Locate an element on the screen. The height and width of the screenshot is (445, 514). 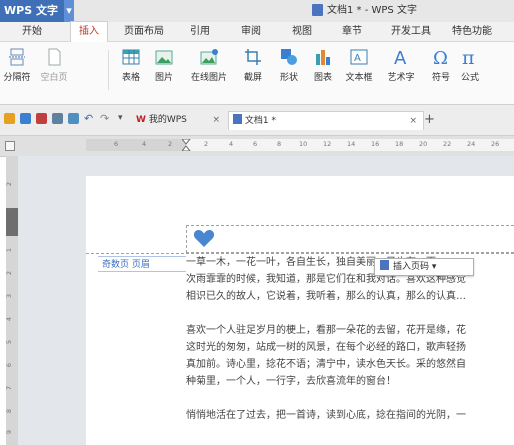
table-button: 表格 is located at coordinates (131, 65).